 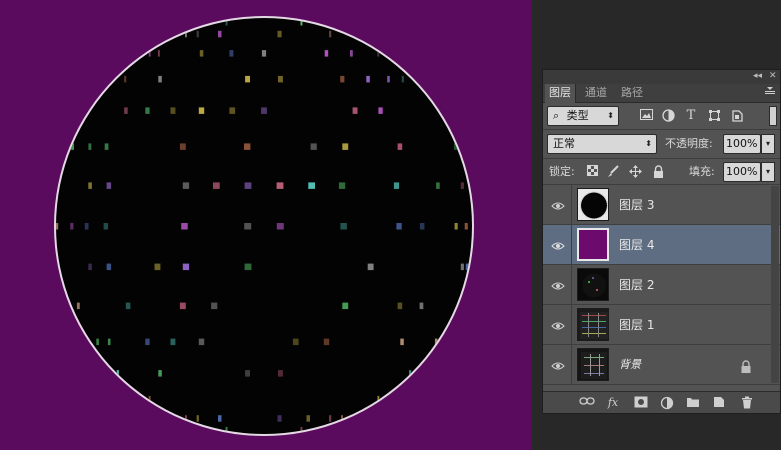 I want to click on tab-channels: 通道, so click(x=596, y=93).